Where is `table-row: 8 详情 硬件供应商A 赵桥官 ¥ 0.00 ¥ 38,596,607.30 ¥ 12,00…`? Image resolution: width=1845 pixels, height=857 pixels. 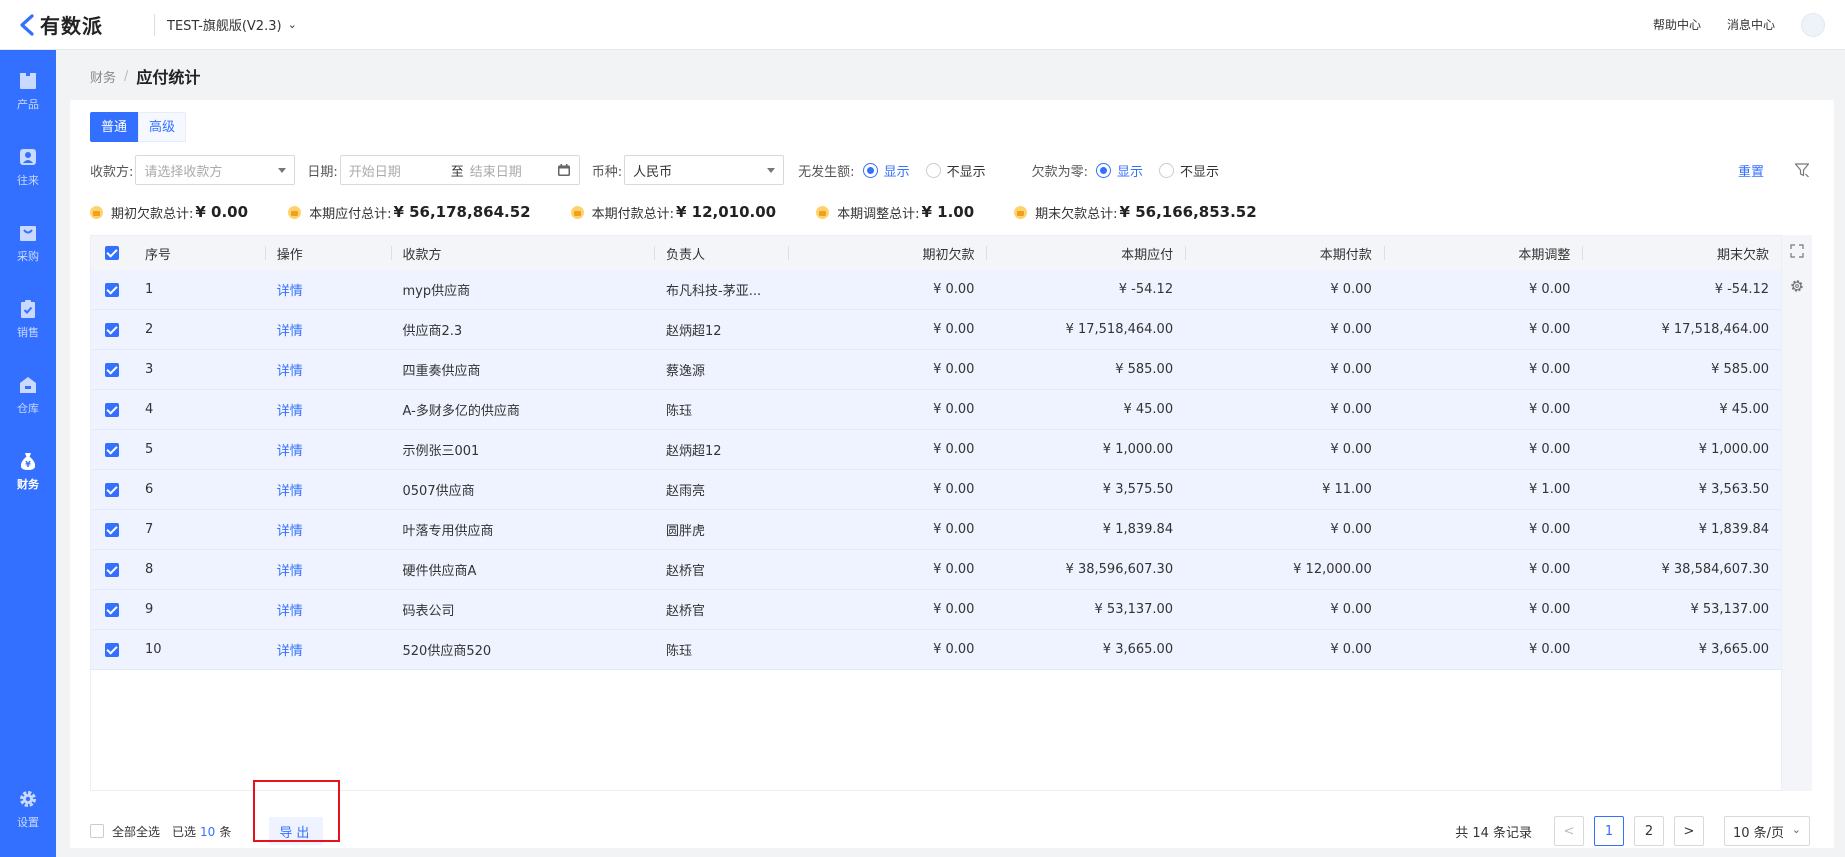
table-row: 8 详情 硬件供应商A 赵桥官 ¥ 0.00 ¥ 38,596,607.30 ¥ 12,00… is located at coordinates (936, 570).